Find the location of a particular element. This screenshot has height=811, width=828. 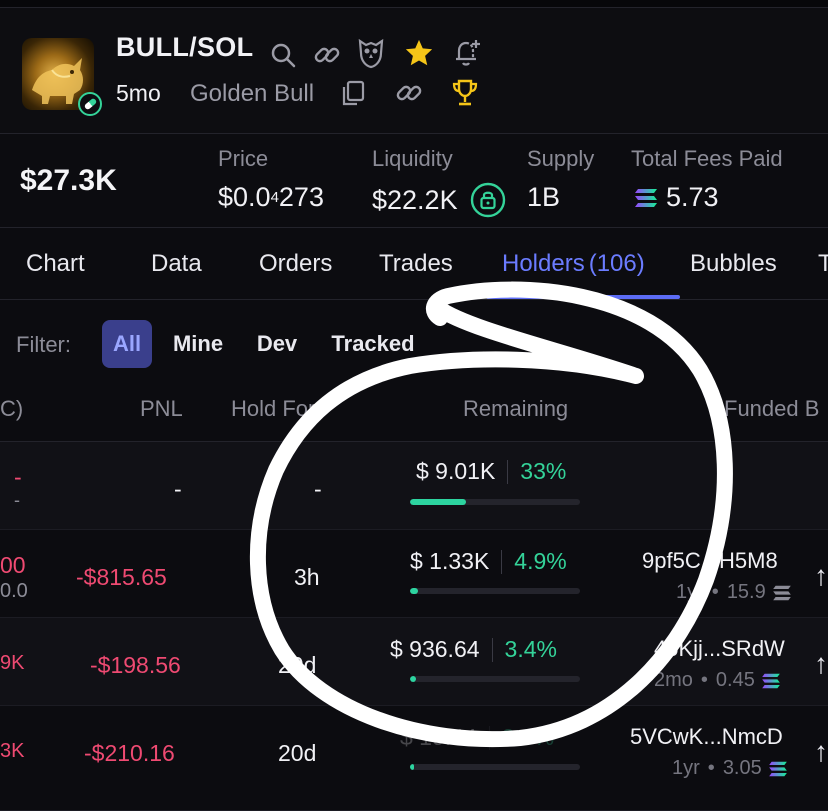

copy-icon is located at coordinates (353, 93).